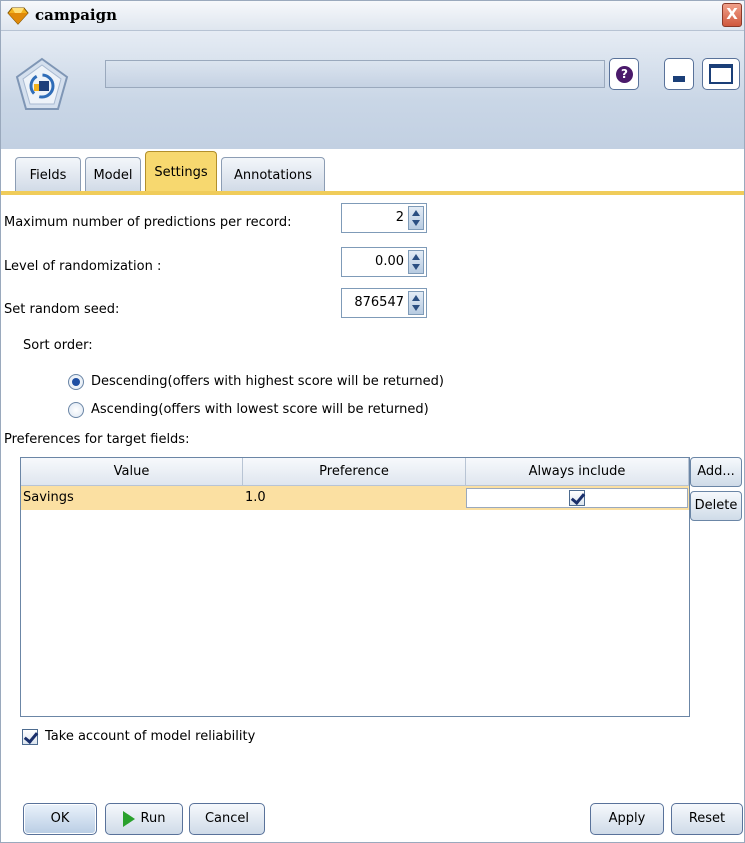  Describe the element at coordinates (48, 175) in the screenshot. I see `tab-fields: Fields` at that location.